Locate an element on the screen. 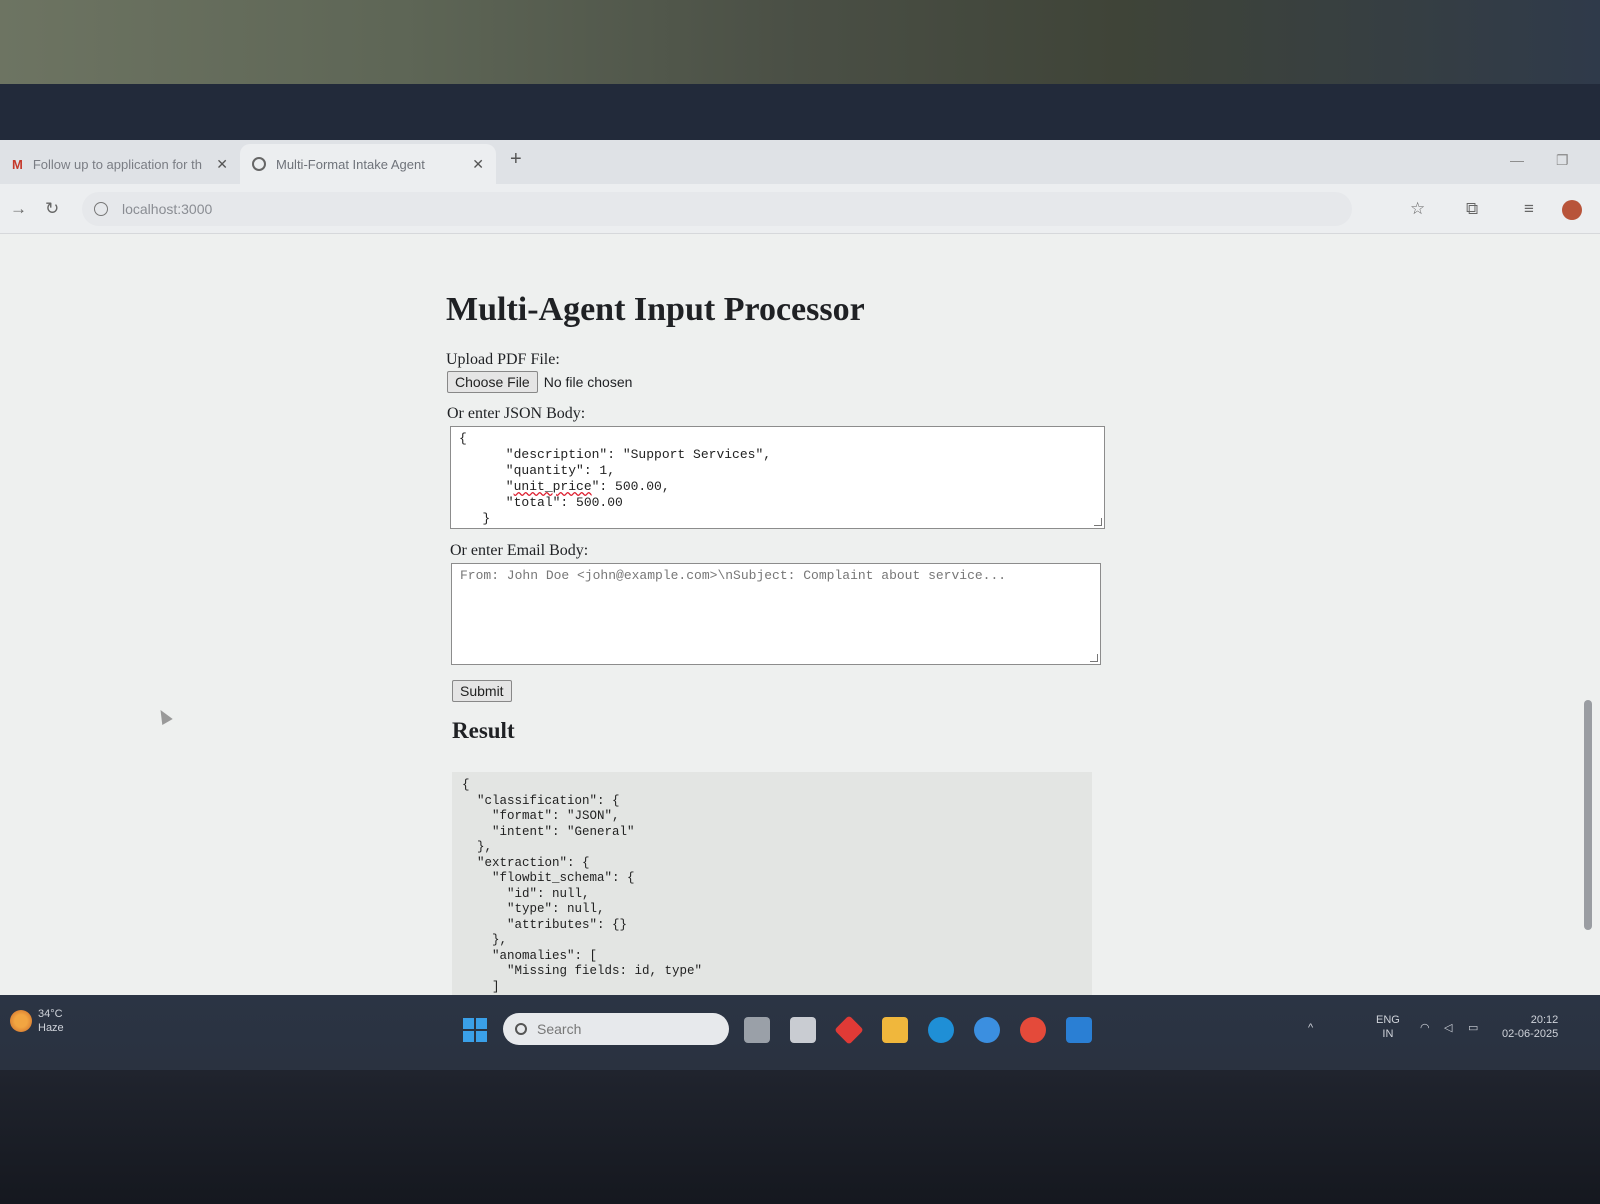 The height and width of the screenshot is (1204, 1600). store-icon is located at coordinates (803, 1030).